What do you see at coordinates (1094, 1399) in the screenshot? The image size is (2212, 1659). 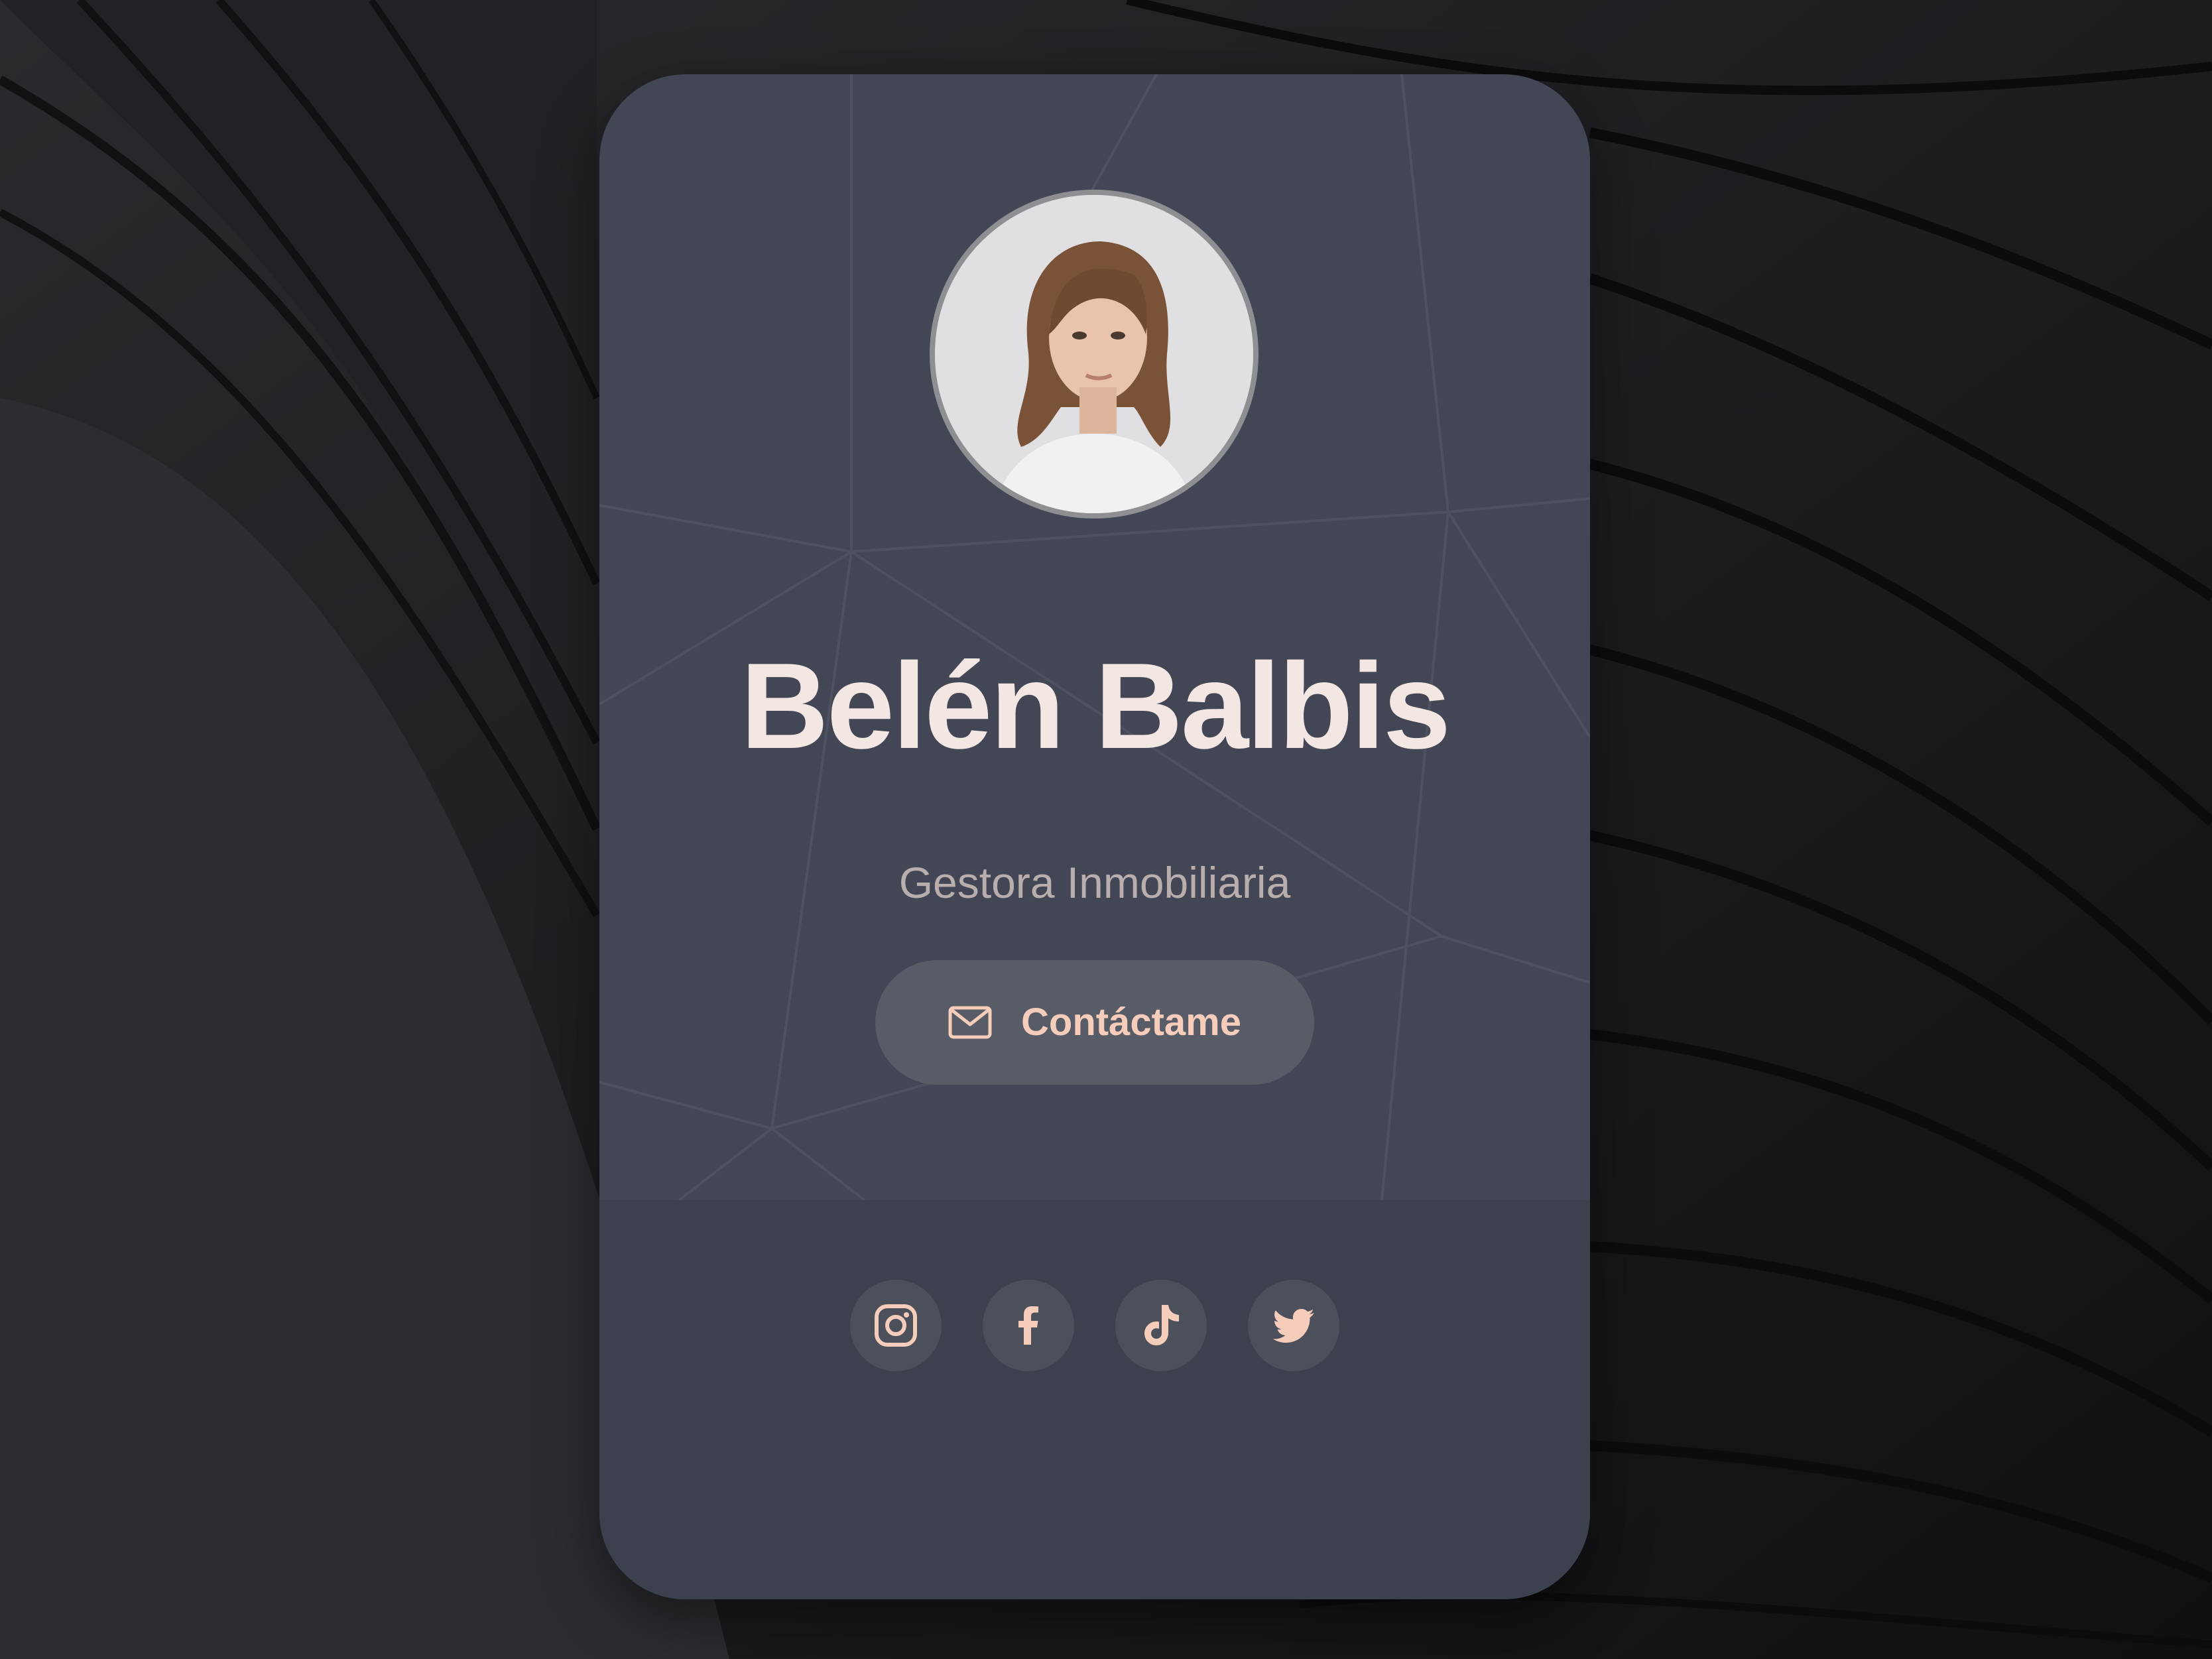 I see `card-footer` at bounding box center [1094, 1399].